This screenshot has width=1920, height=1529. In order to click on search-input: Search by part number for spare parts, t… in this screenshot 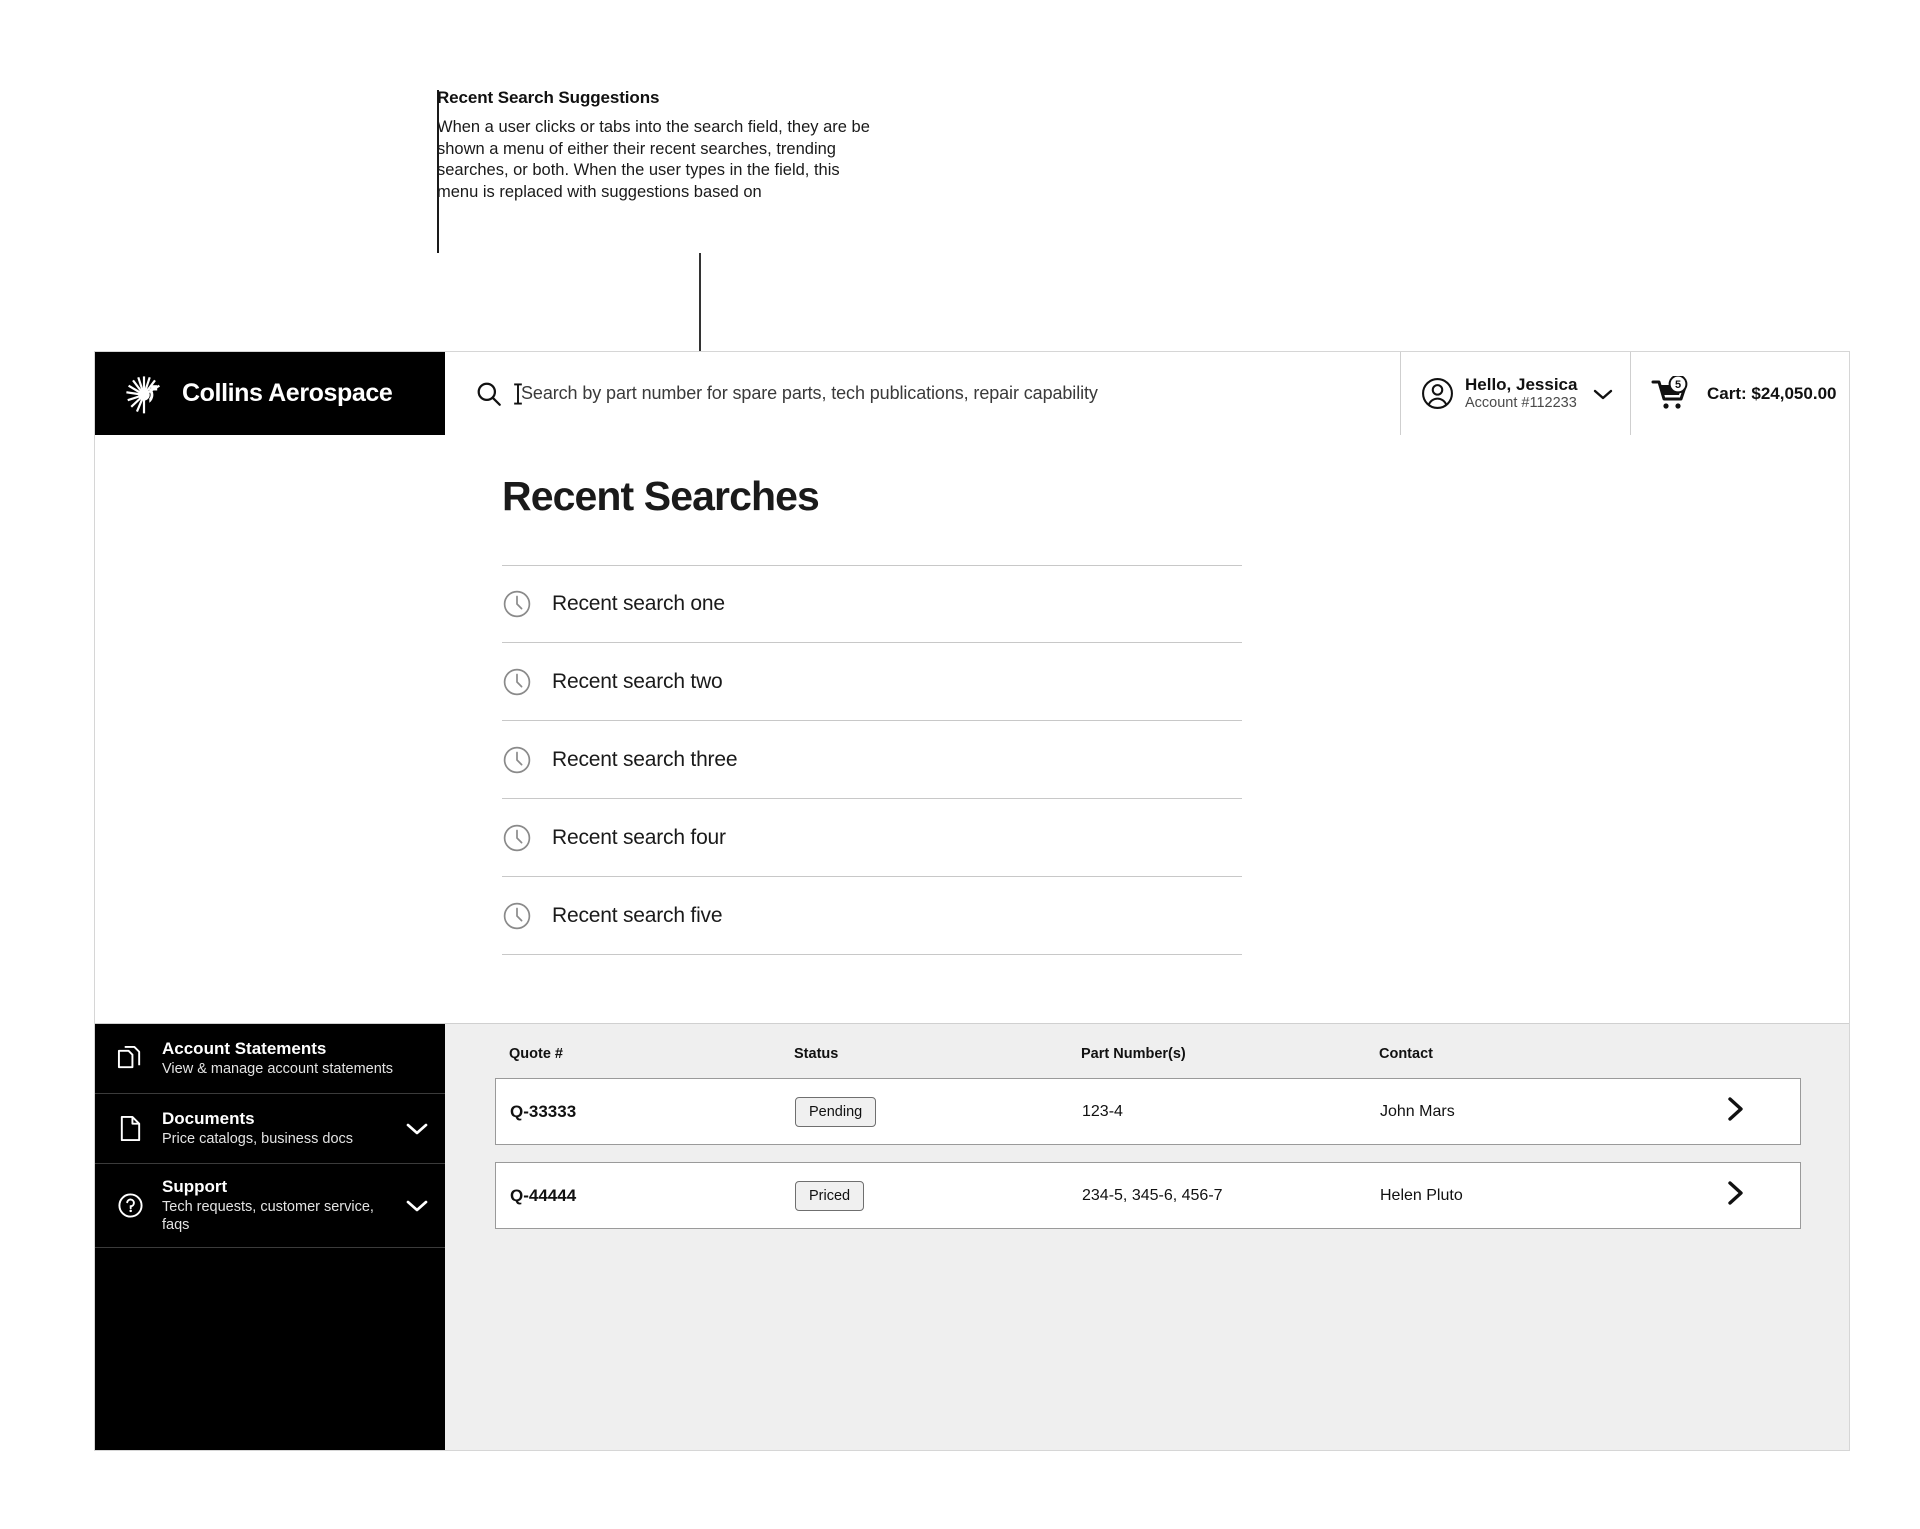, I will do `click(809, 393)`.